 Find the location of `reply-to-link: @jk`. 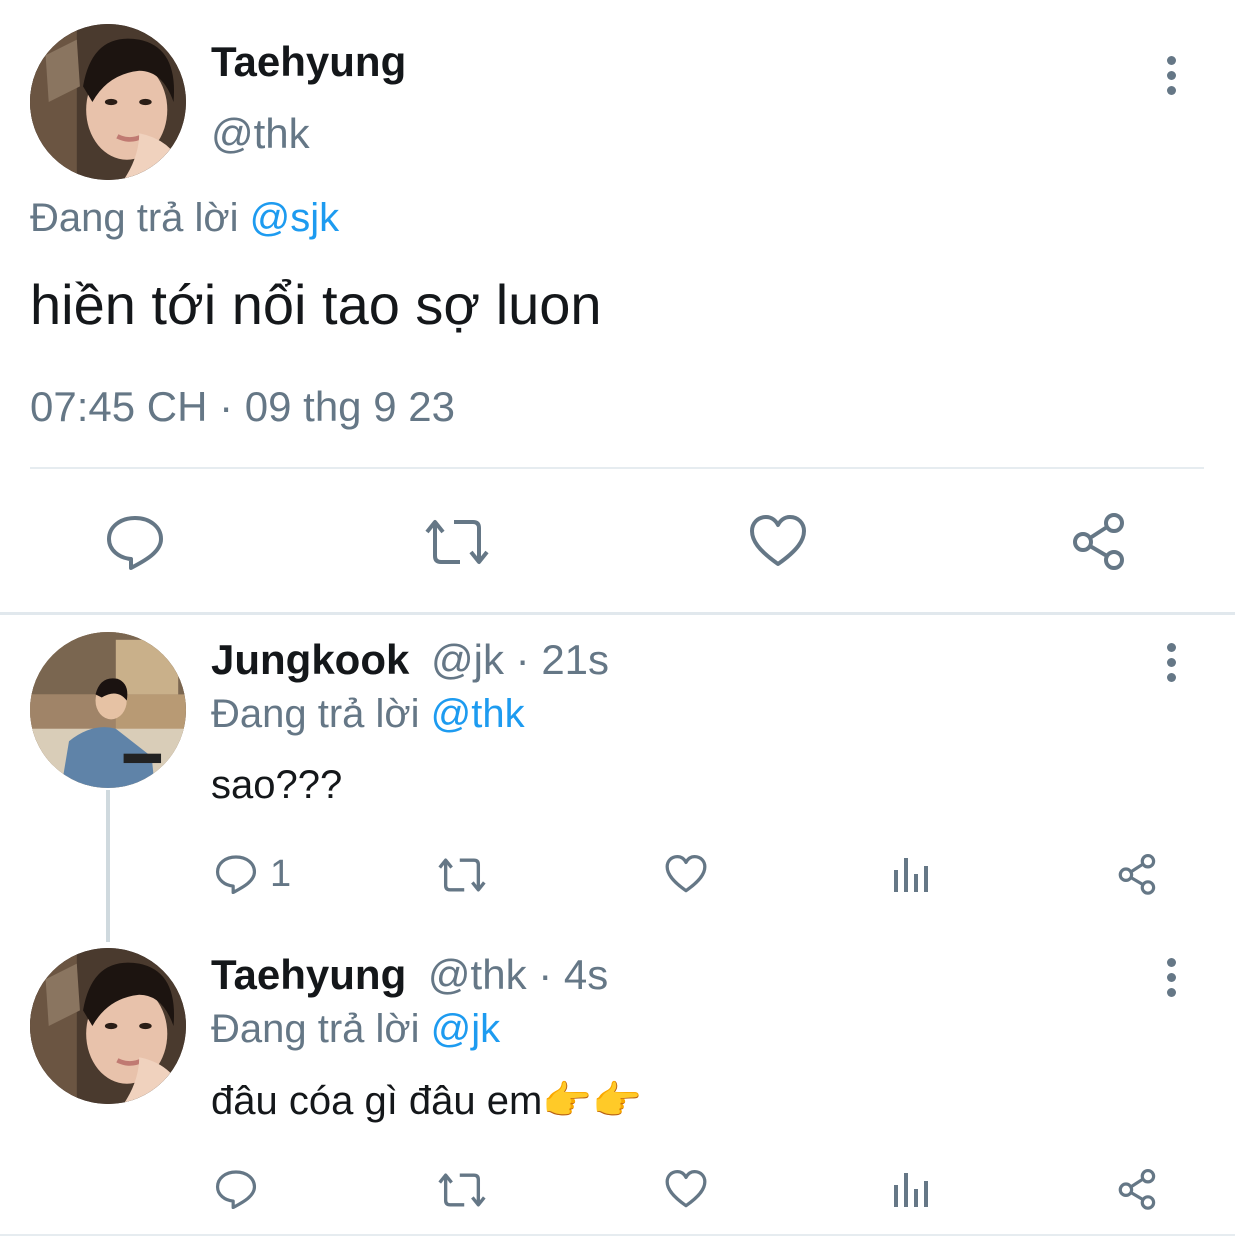

reply-to-link: @jk is located at coordinates (466, 1029).